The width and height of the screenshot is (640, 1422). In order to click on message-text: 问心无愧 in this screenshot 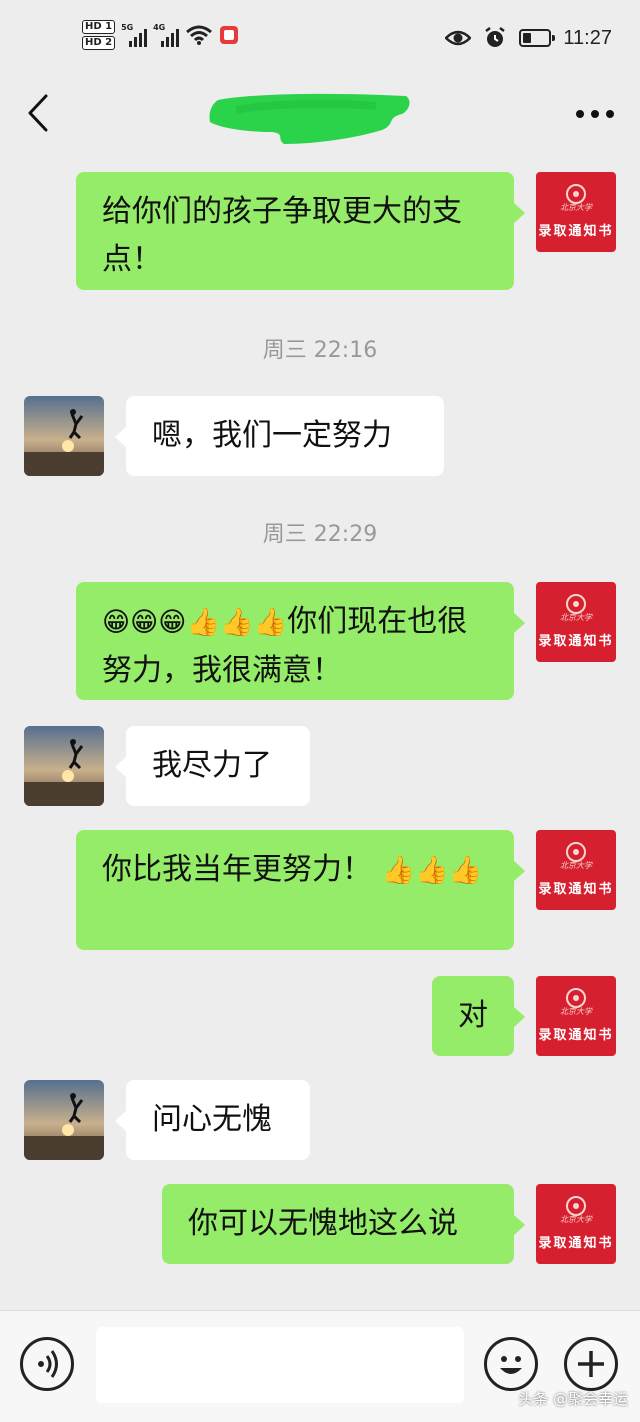, I will do `click(212, 1119)`.